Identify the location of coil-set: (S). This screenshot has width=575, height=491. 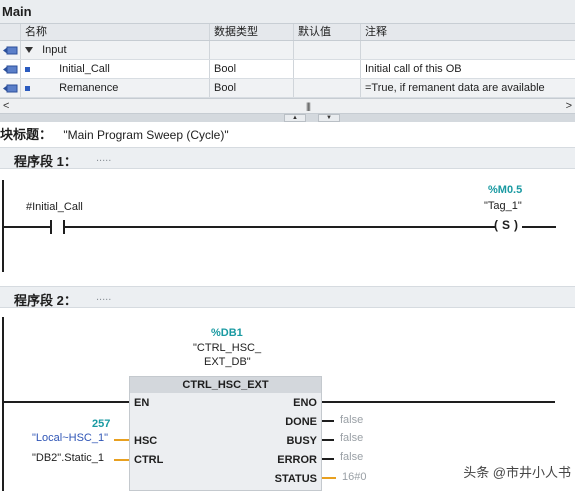
(506, 225).